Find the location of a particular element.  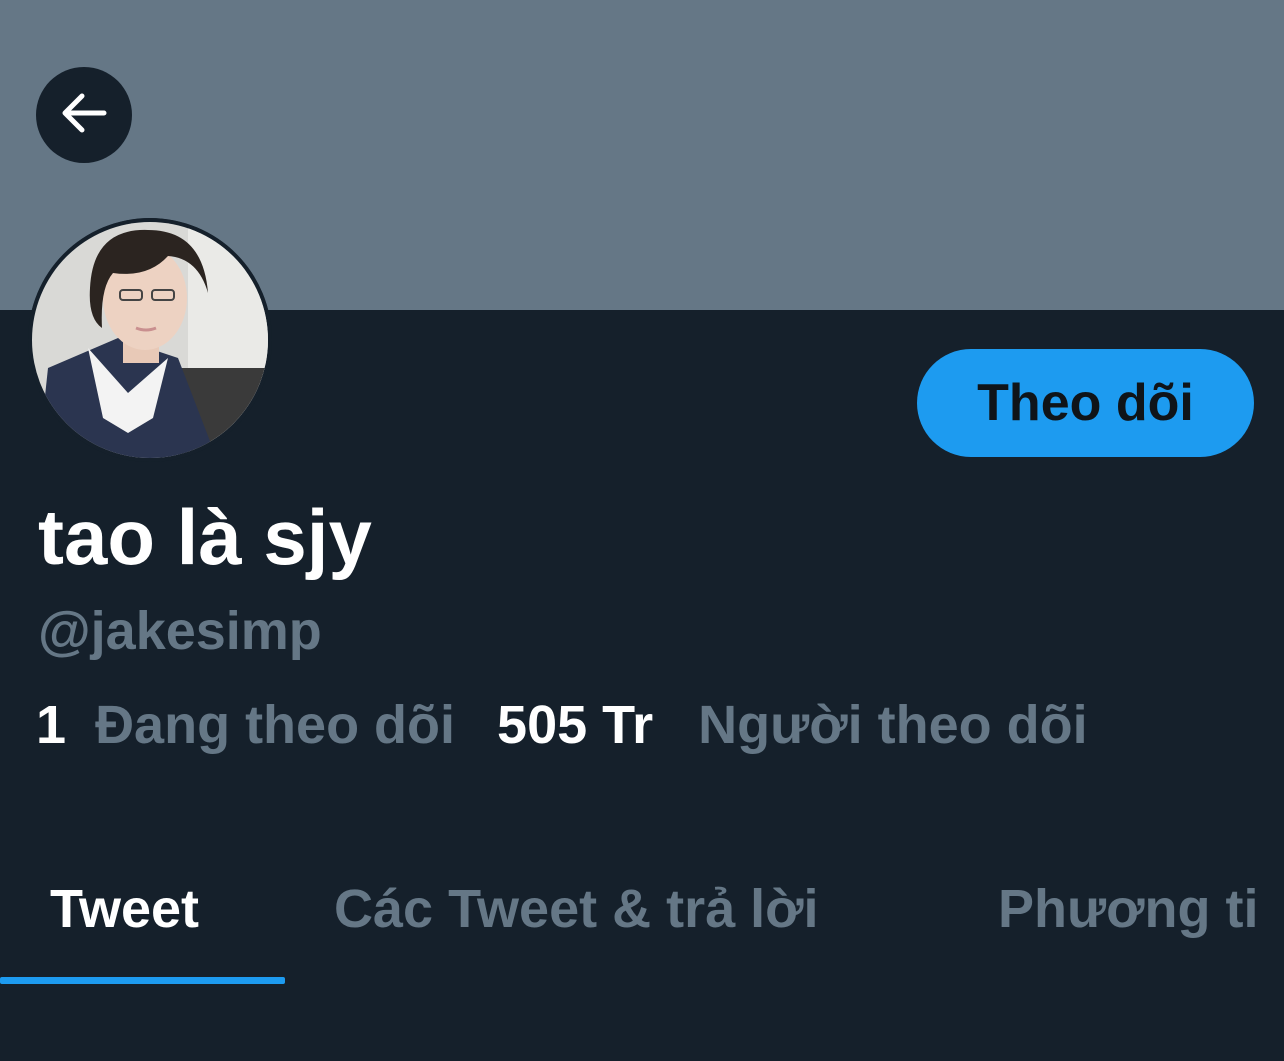

avatar is located at coordinates (150, 340).